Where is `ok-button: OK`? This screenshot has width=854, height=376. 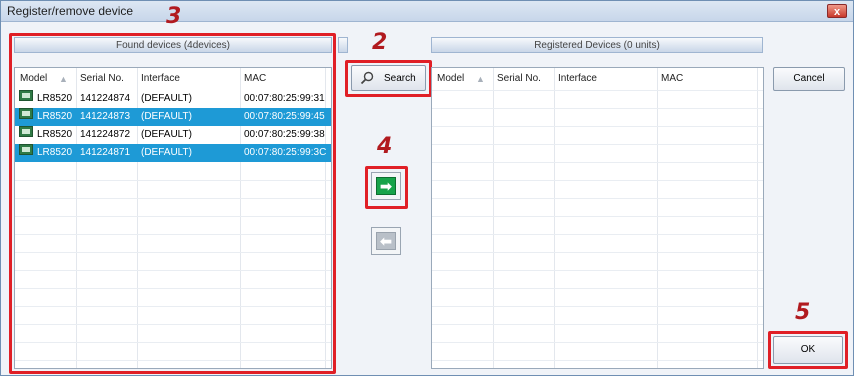
ok-button: OK is located at coordinates (808, 350).